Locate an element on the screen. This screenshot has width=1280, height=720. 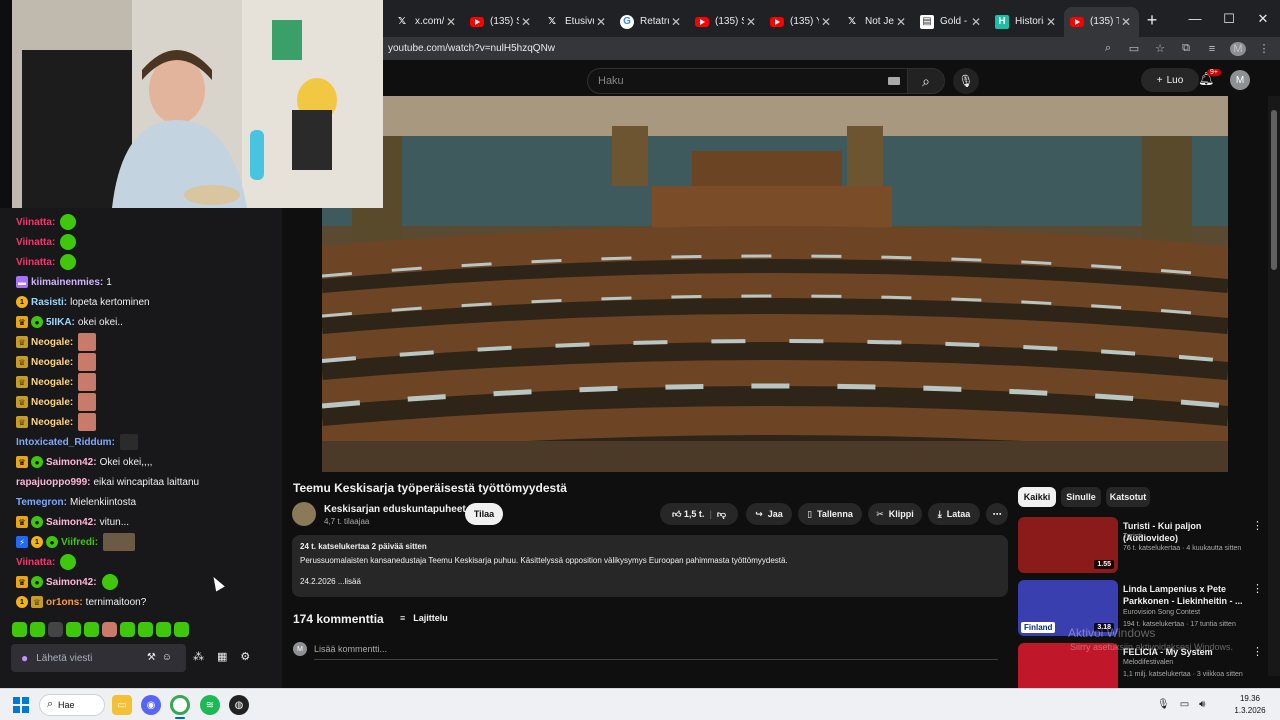
crown-badge-icon: ♛ is located at coordinates (22, 522).